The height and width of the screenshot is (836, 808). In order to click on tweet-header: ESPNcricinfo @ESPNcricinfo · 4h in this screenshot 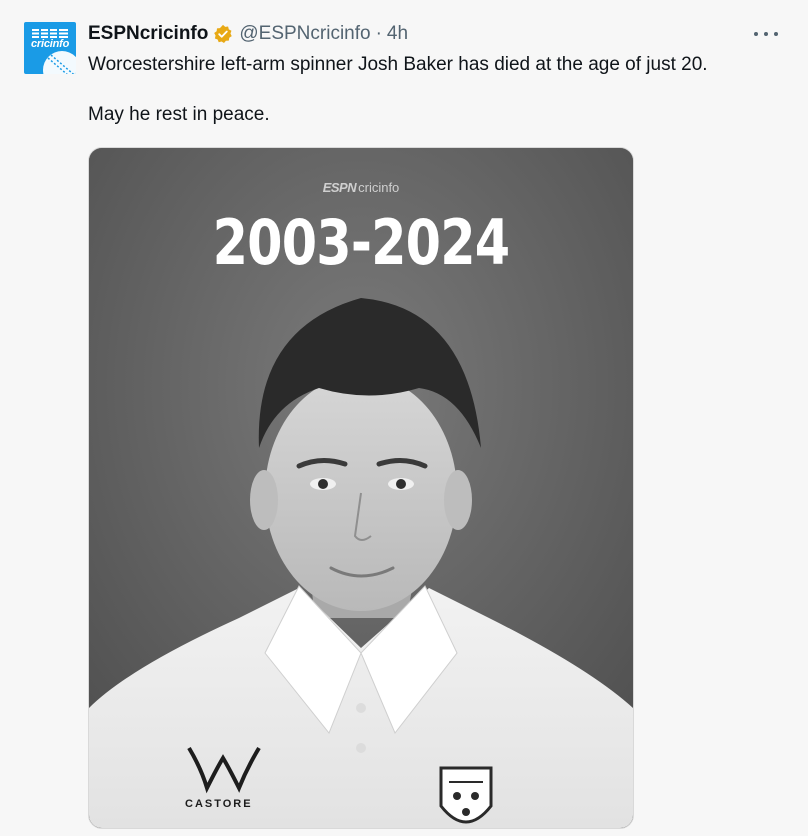, I will do `click(248, 34)`.